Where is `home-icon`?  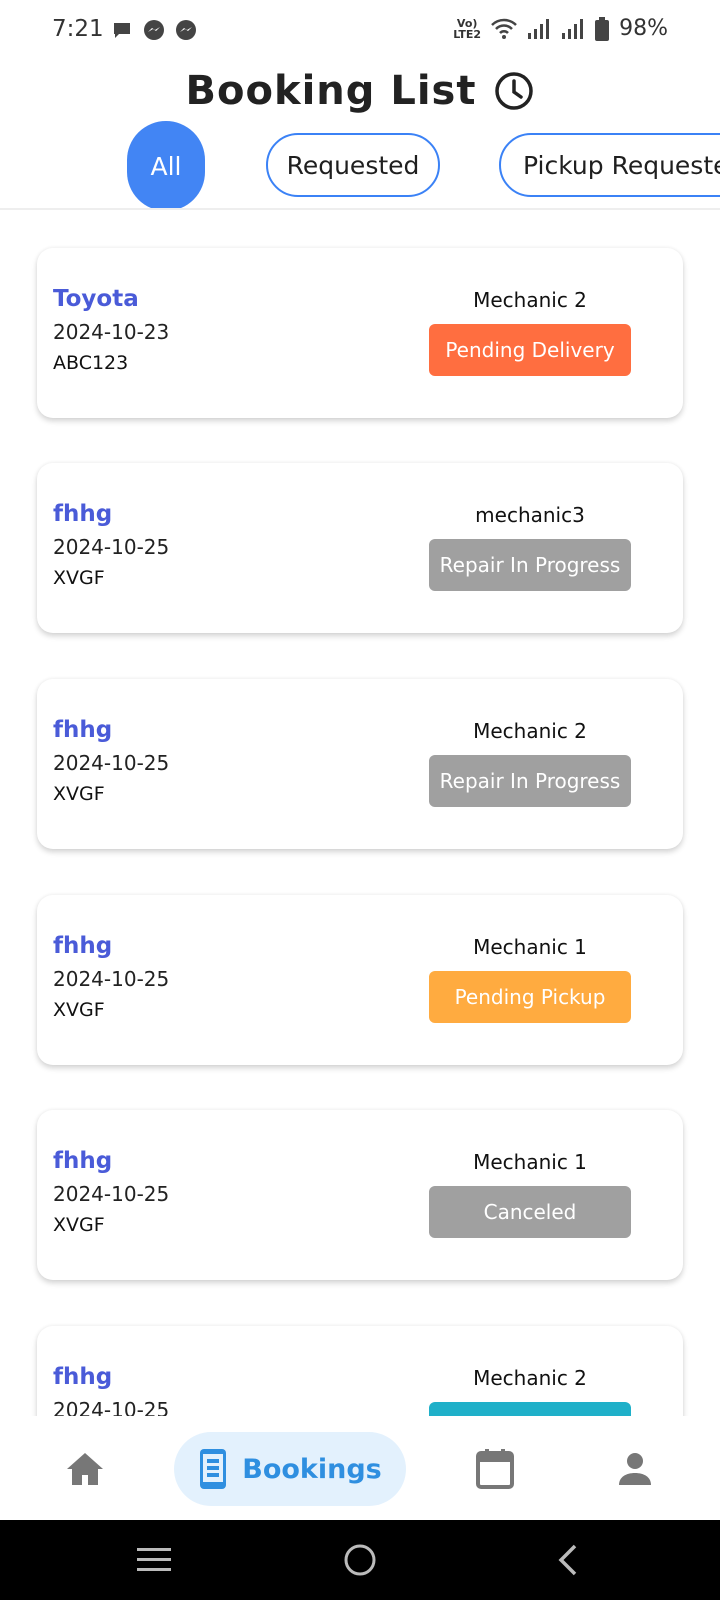 home-icon is located at coordinates (85, 1469).